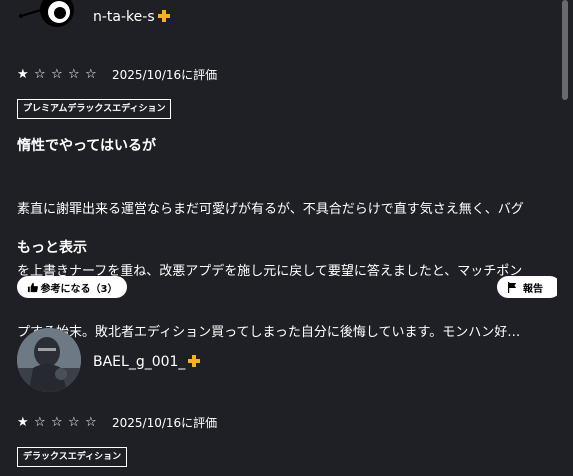  Describe the element at coordinates (72, 457) in the screenshot. I see `edition-badge: デラックスエディション` at that location.